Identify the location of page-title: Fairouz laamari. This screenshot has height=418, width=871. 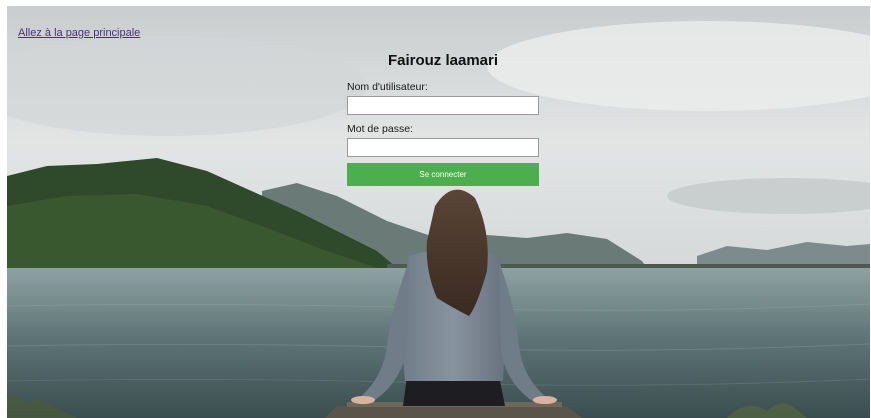
(443, 60).